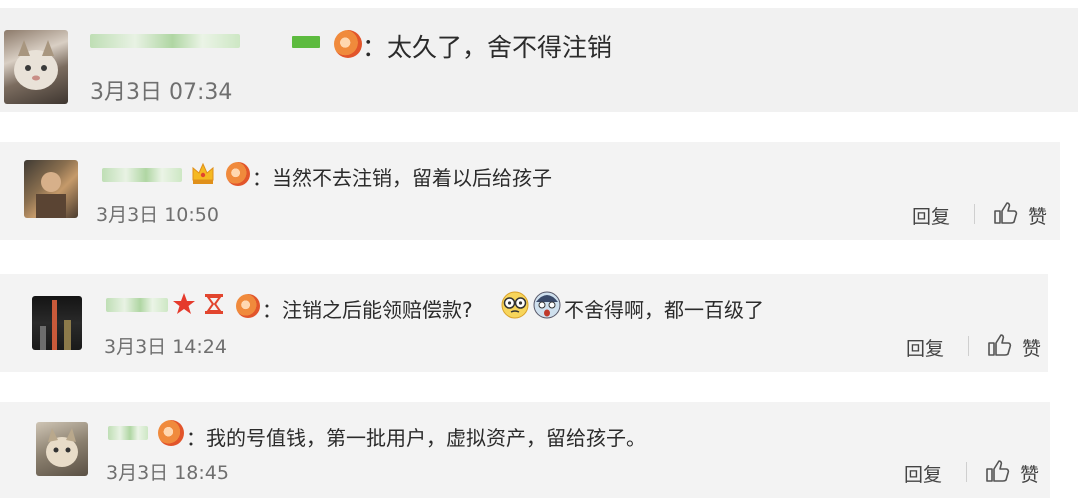 Image resolution: width=1080 pixels, height=502 pixels. I want to click on comment-text-continued: 不舍得啊，都一百级了, so click(664, 310).